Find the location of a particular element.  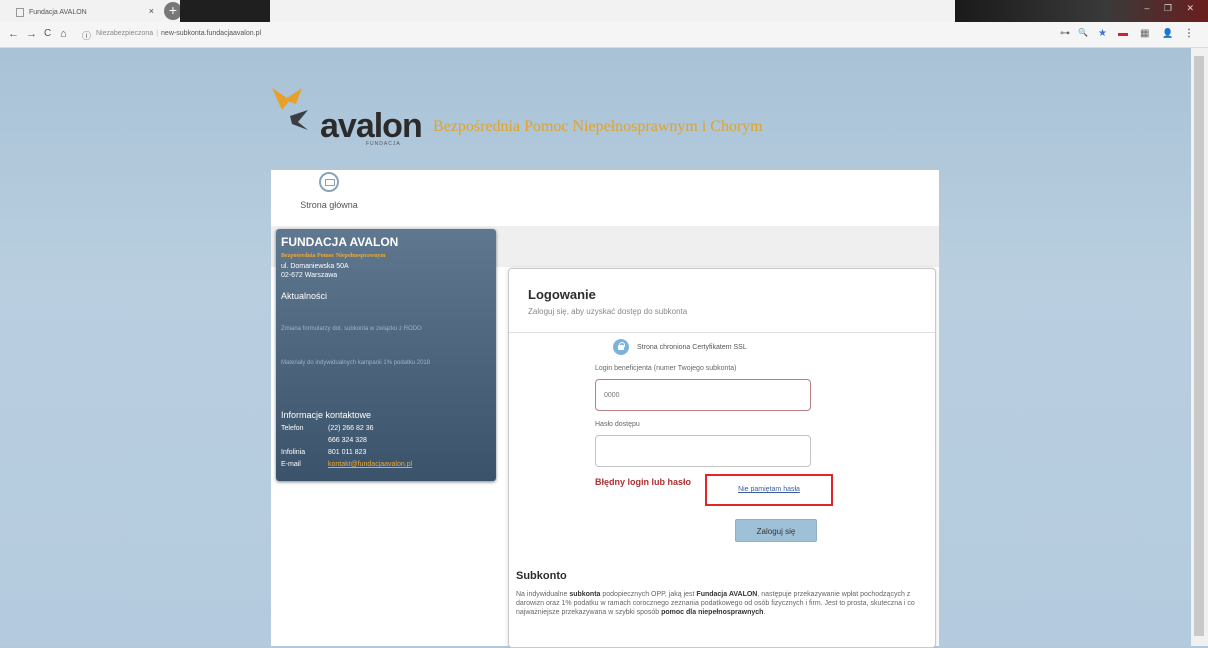

address-line: ul. Domaniewska 50A is located at coordinates (315, 266).